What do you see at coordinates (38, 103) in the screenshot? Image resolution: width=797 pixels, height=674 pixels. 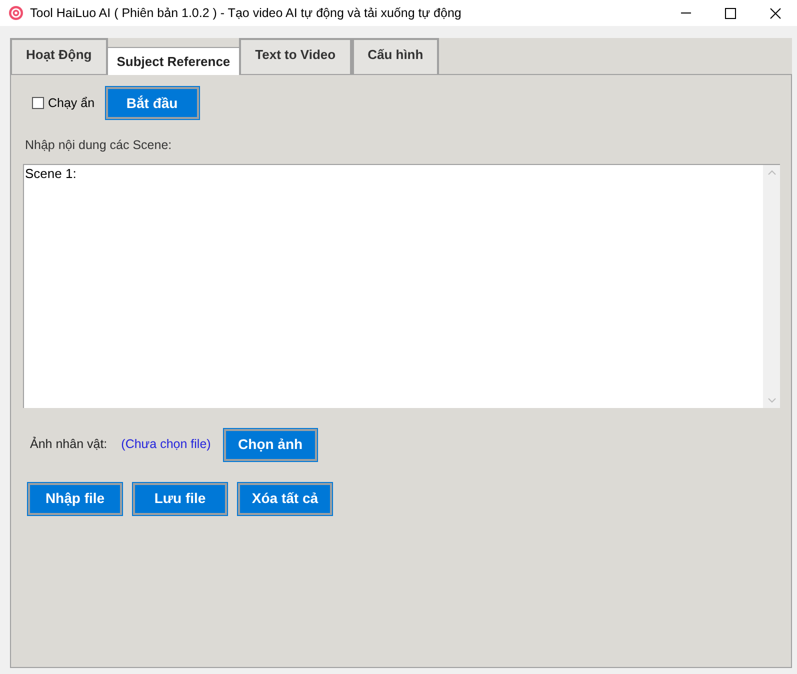 I see `checkbox` at bounding box center [38, 103].